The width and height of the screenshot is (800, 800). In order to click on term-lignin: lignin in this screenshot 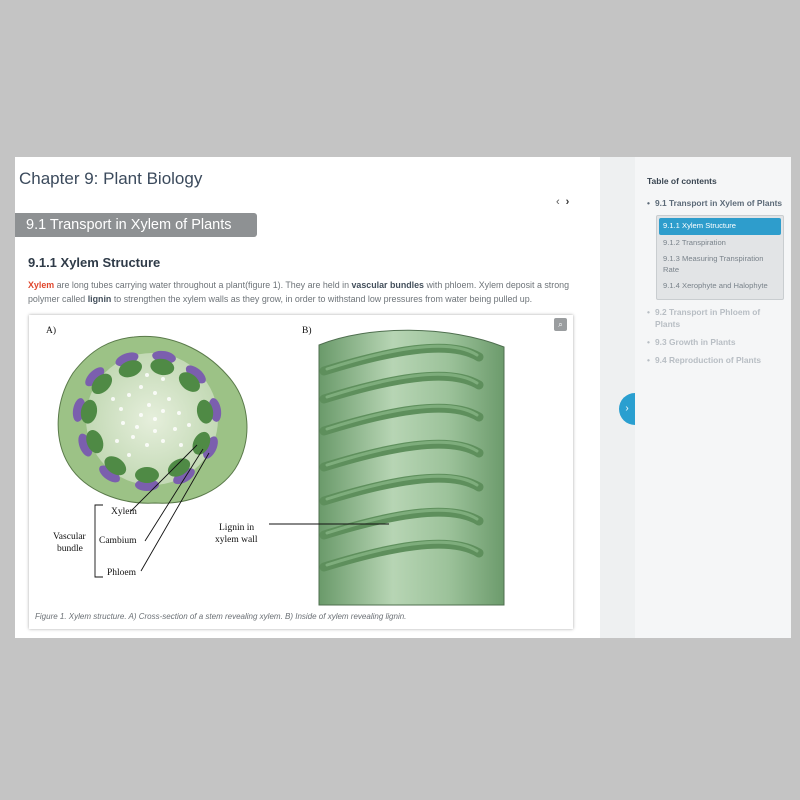, I will do `click(99, 298)`.